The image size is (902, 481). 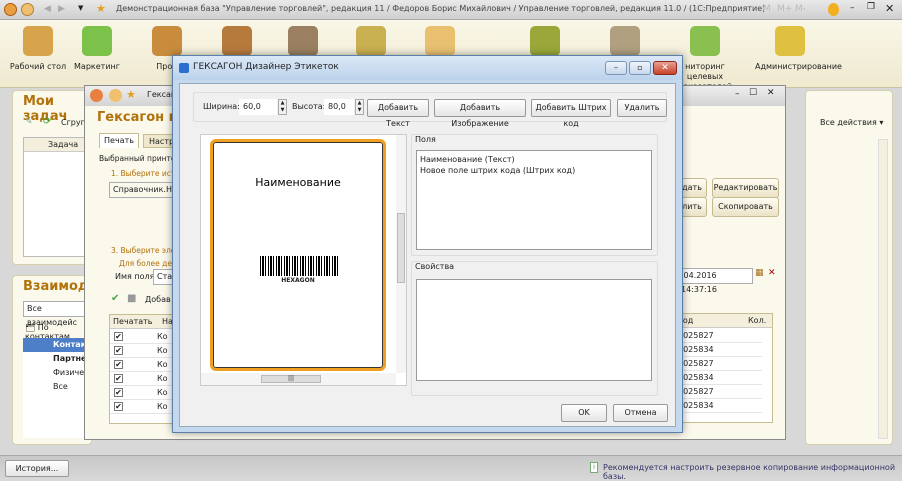 I want to click on dialog-maximize-button: ▫, so click(x=640, y=68).